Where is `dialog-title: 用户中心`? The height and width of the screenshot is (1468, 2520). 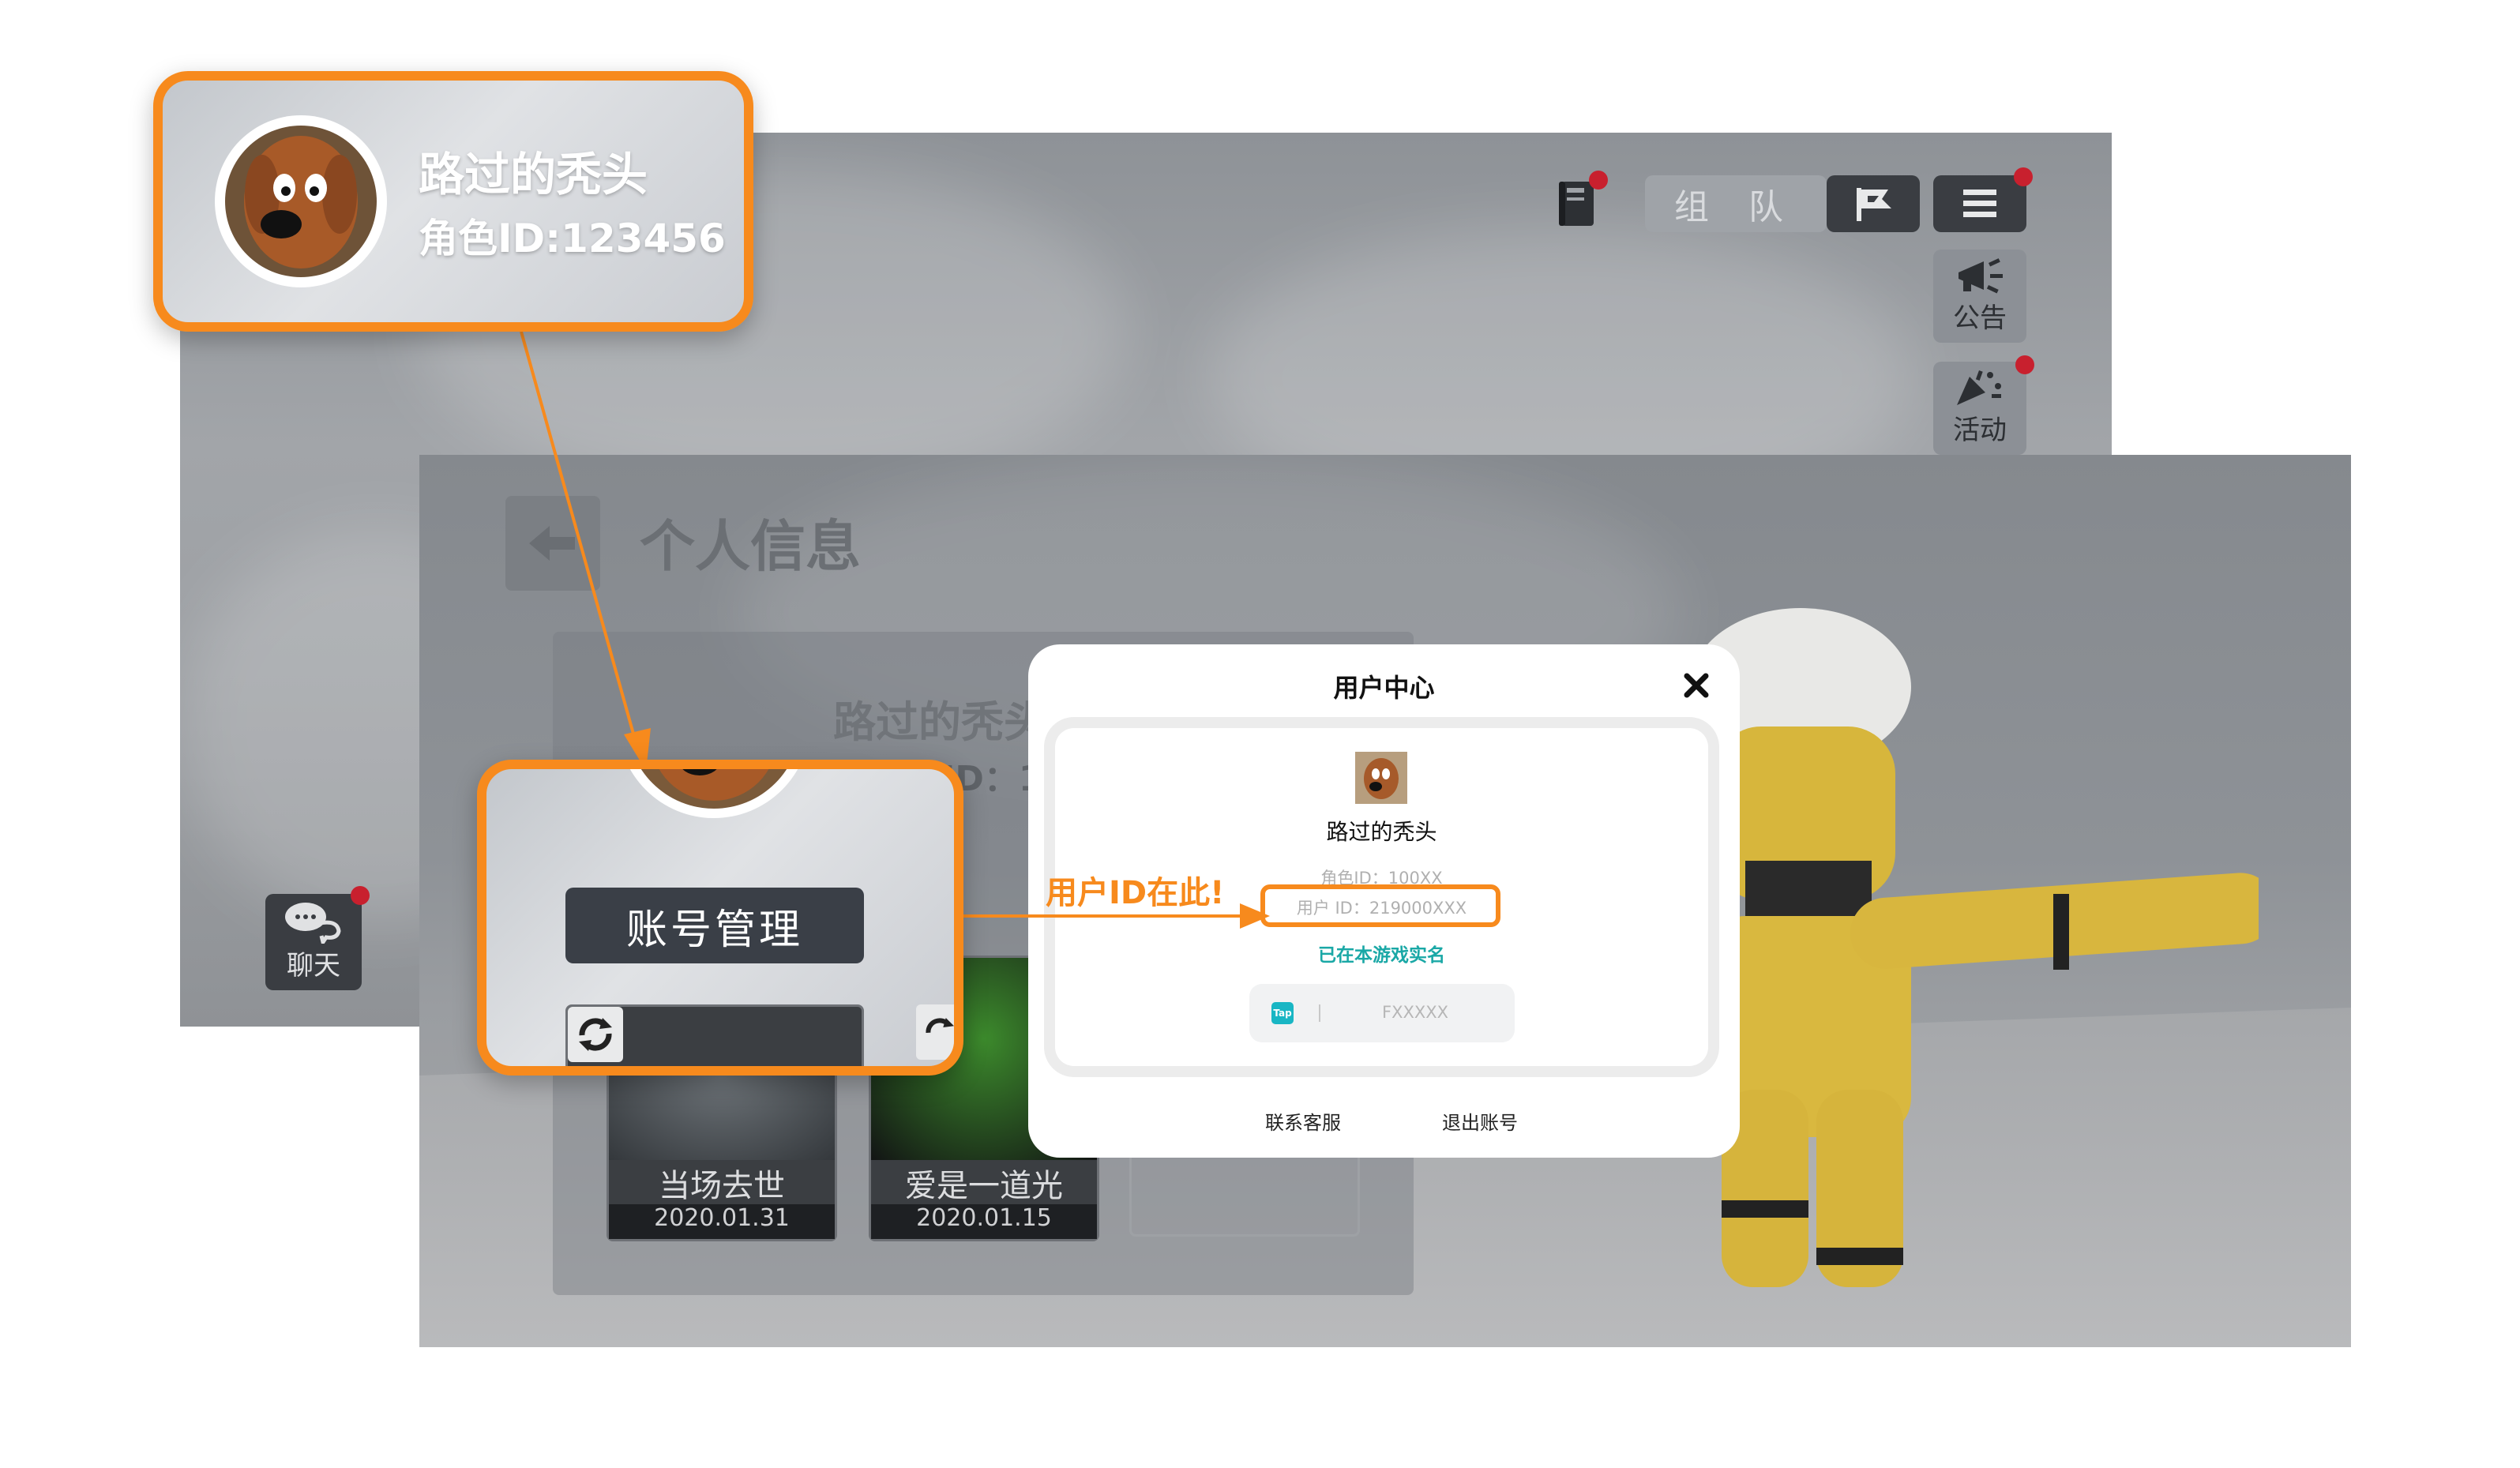 dialog-title: 用户中心 is located at coordinates (1384, 688).